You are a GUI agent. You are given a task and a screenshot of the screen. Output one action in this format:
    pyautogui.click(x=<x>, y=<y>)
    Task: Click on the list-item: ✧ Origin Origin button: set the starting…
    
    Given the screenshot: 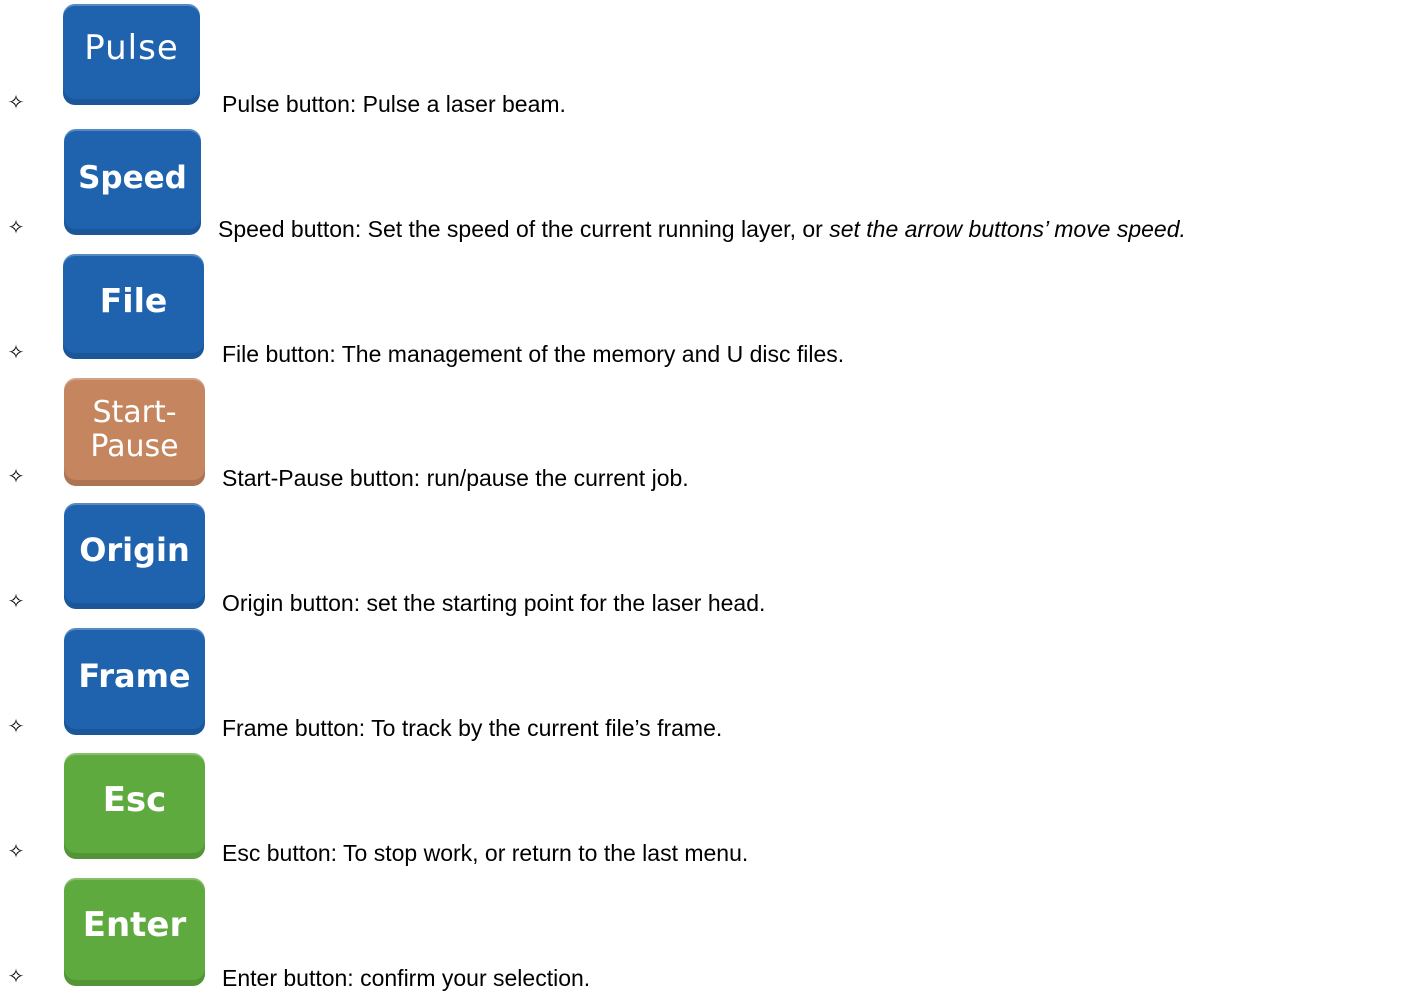 What is the action you would take?
    pyautogui.click(x=706, y=559)
    